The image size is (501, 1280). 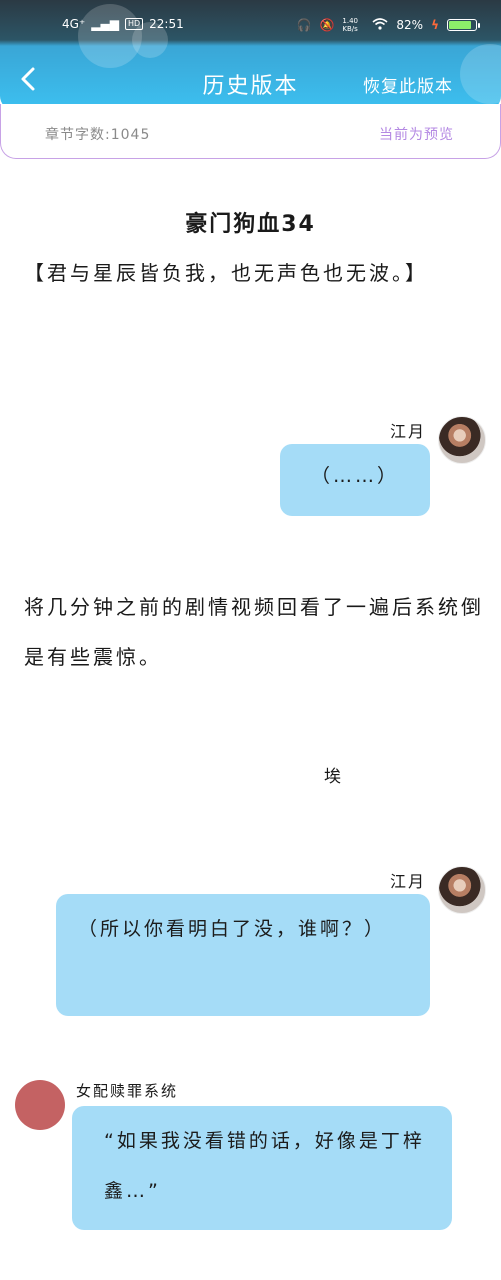 I want to click on wifi-icon, so click(x=380, y=25).